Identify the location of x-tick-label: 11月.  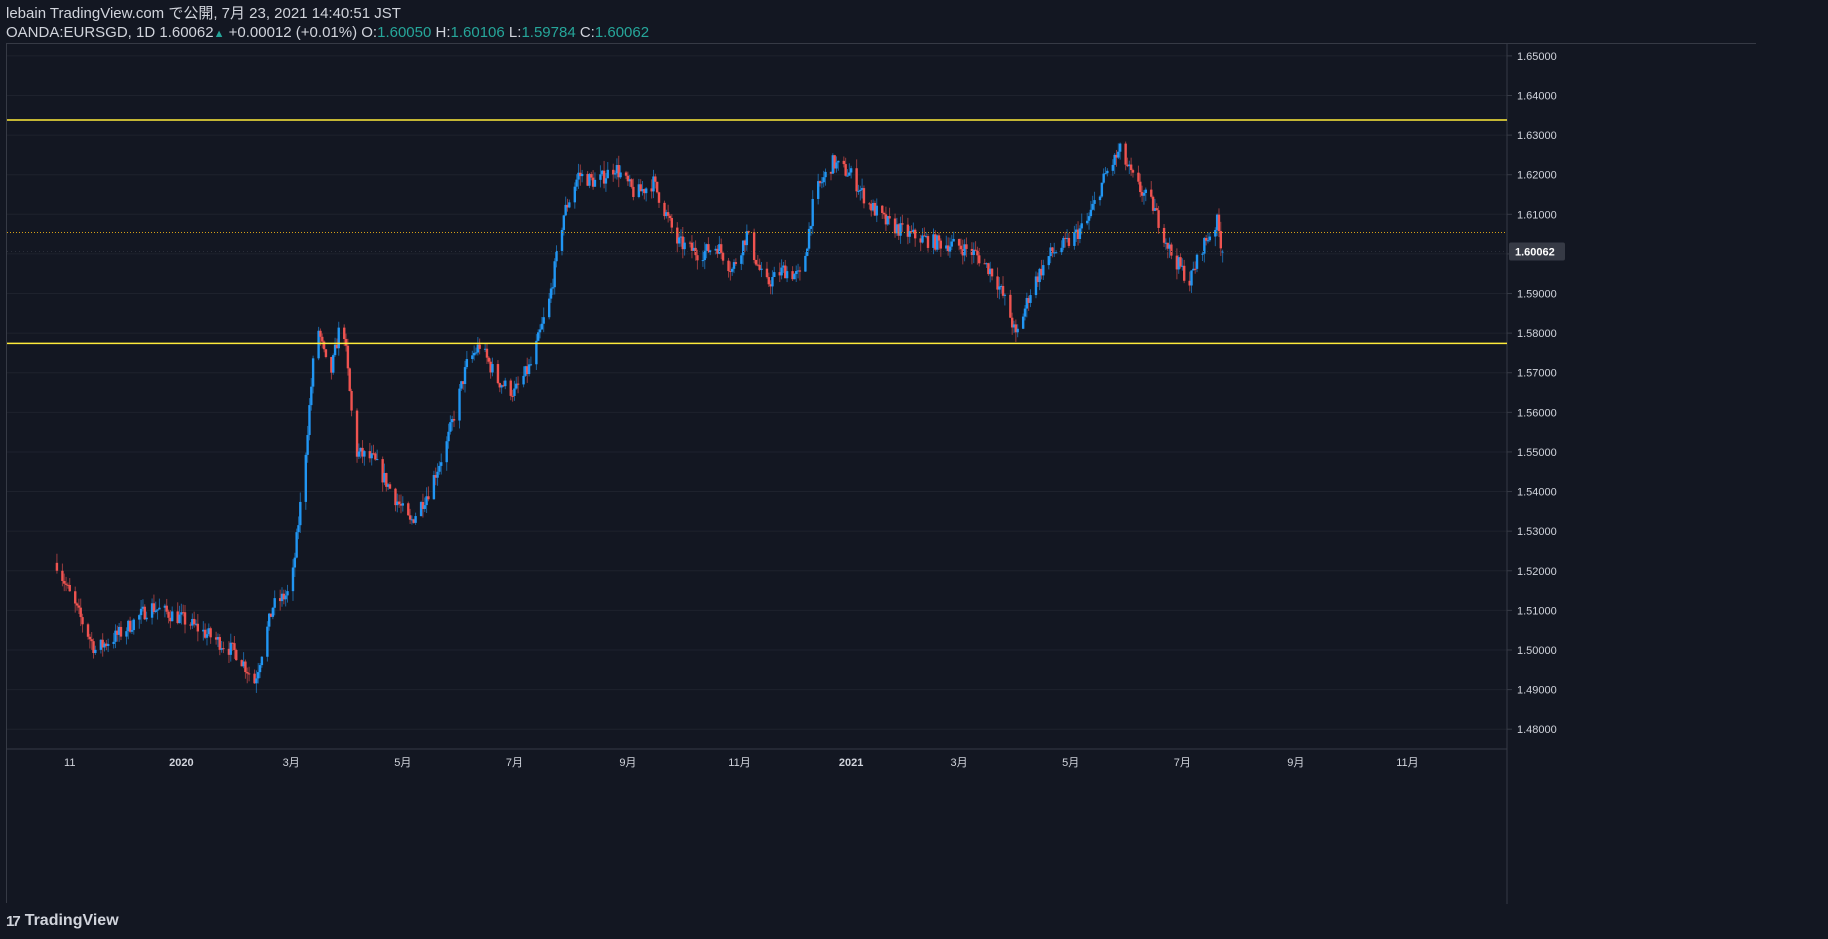
(1407, 763).